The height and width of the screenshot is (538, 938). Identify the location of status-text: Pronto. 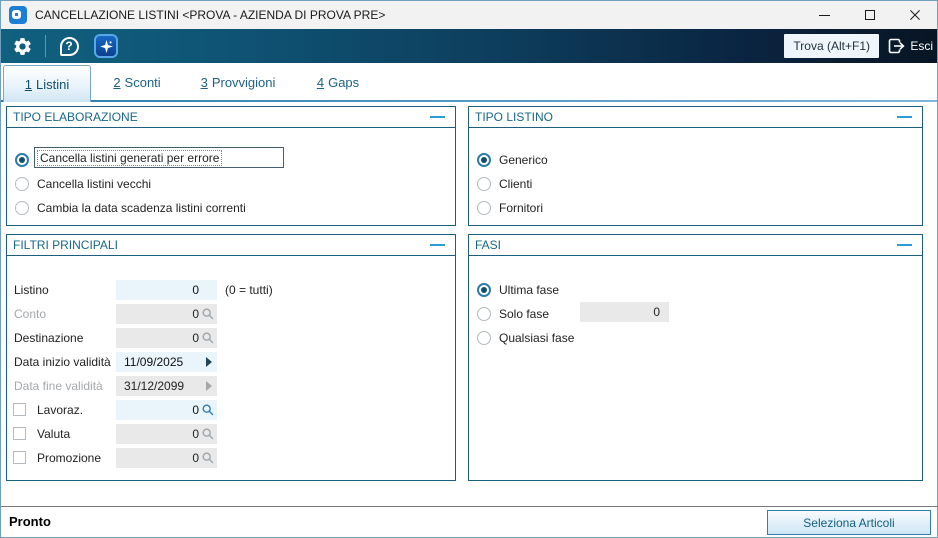
(30, 521).